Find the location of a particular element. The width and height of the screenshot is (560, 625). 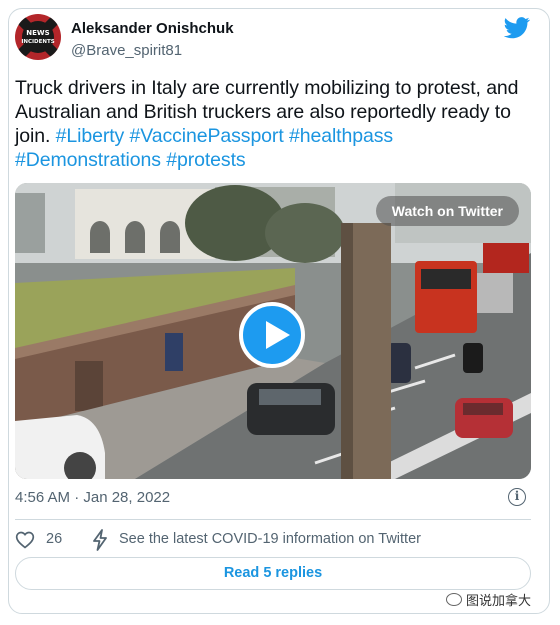

avatar-text-top: NEWS is located at coordinates (37, 33).